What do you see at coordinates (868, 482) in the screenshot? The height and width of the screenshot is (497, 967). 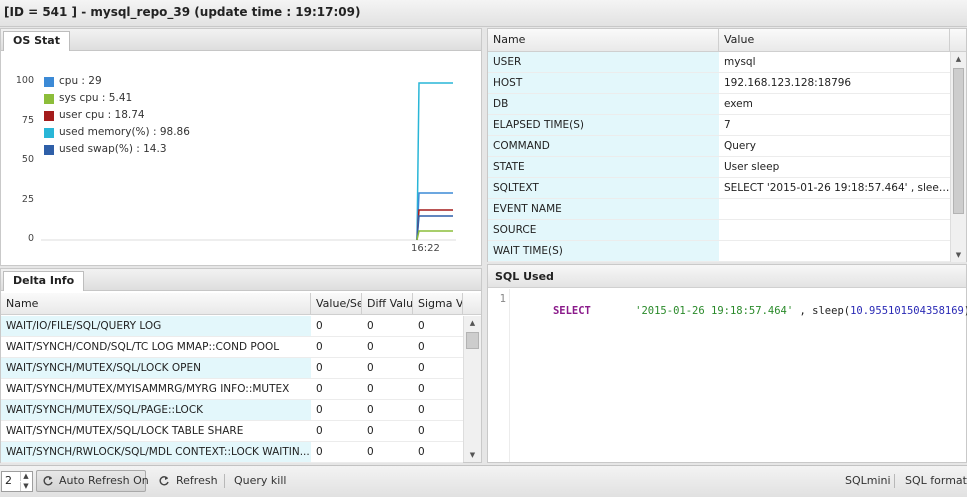 I see `sqlmini-button: SQLmini` at bounding box center [868, 482].